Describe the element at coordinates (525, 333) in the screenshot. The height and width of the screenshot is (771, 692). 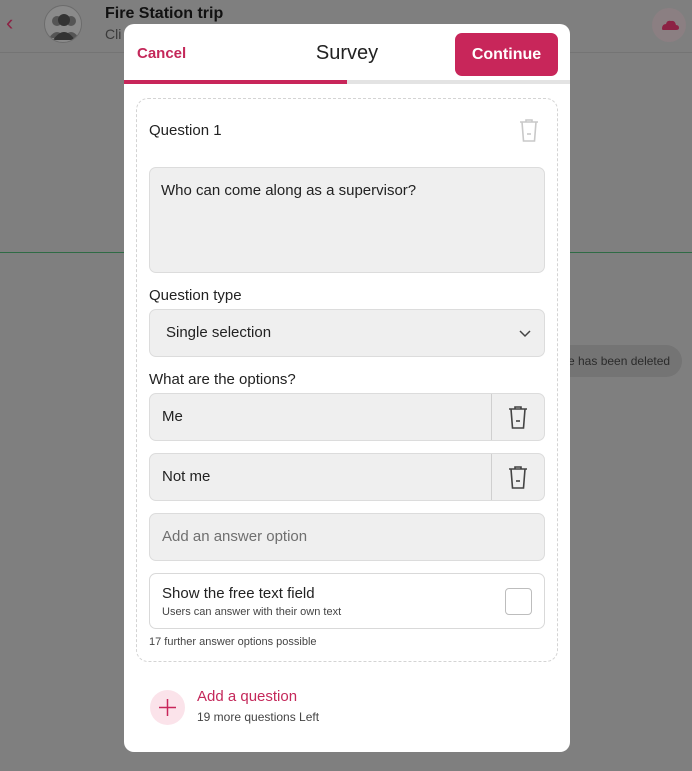
I see `chevron-down-icon` at that location.